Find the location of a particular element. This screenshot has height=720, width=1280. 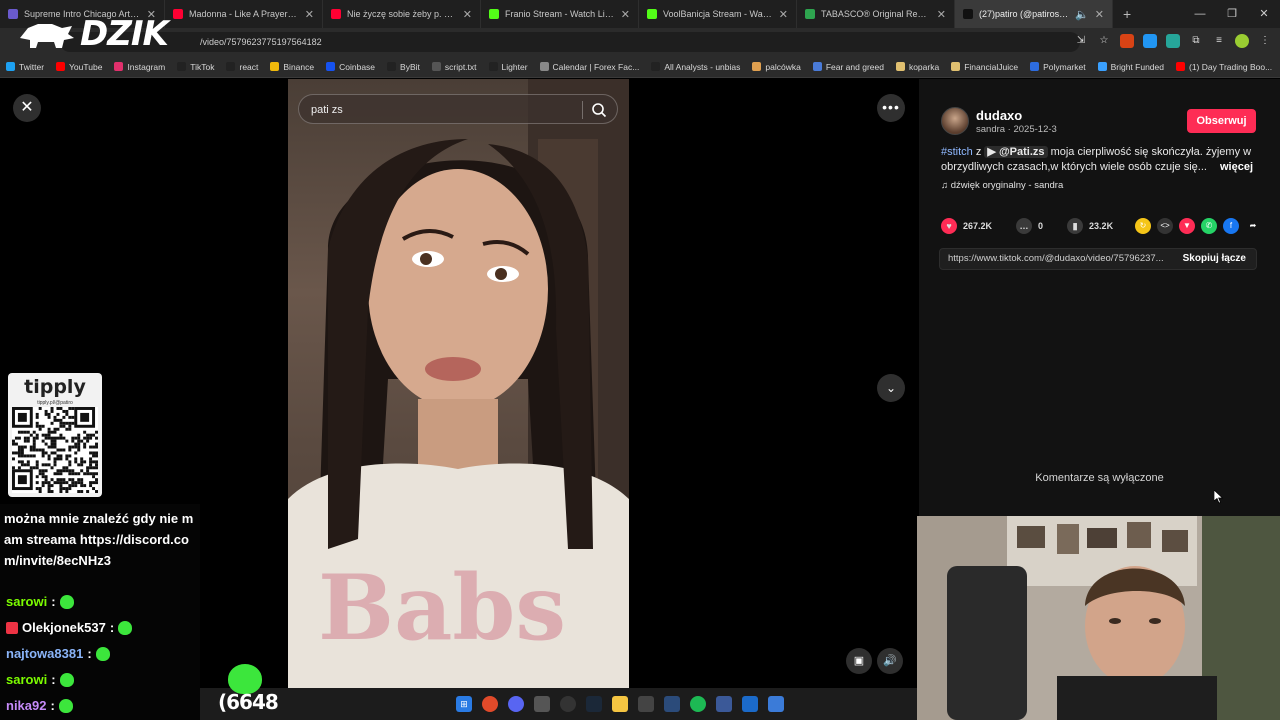

search-separator is located at coordinates (582, 110).